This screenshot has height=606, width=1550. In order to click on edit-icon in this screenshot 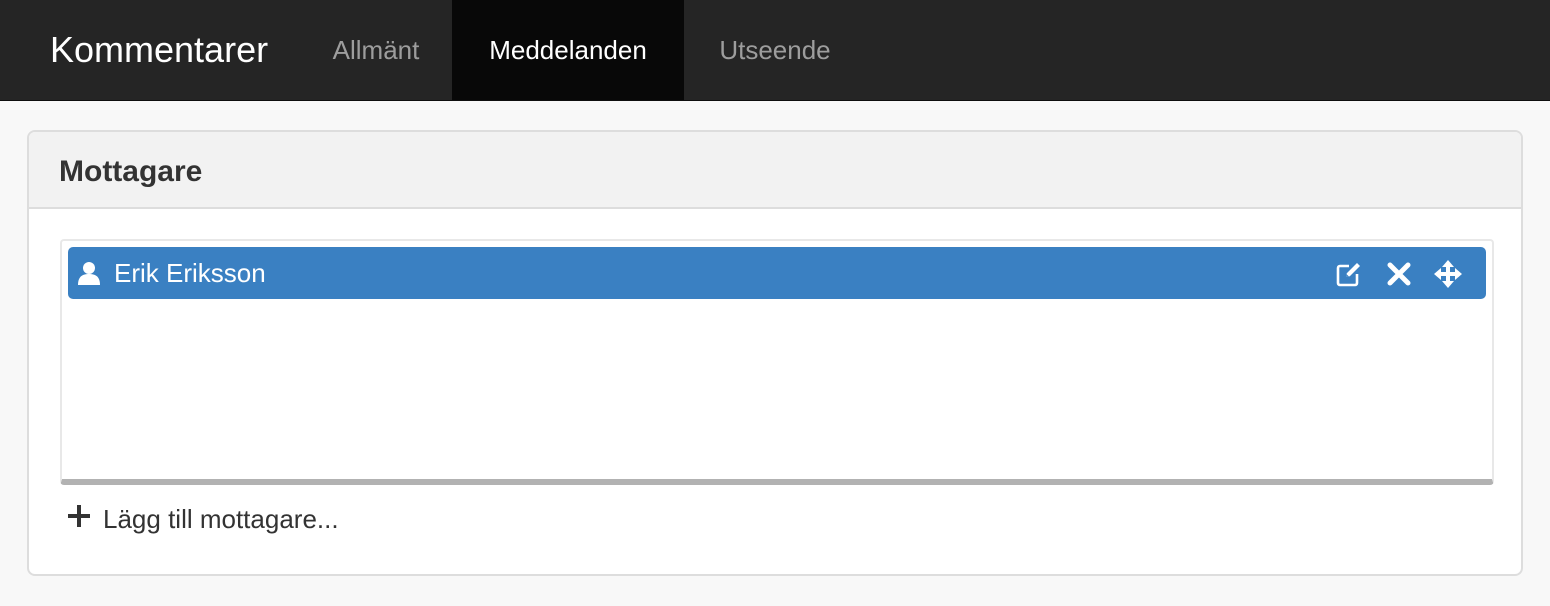, I will do `click(1349, 274)`.